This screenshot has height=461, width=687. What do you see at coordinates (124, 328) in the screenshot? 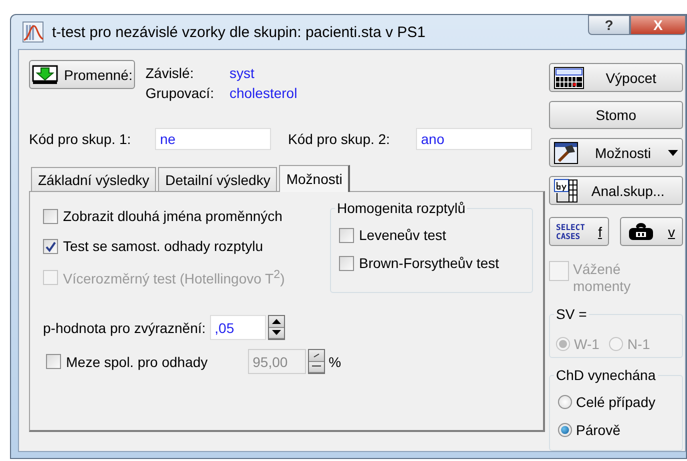
I see `field-label: p-hodnota pro zvýraznění:` at bounding box center [124, 328].